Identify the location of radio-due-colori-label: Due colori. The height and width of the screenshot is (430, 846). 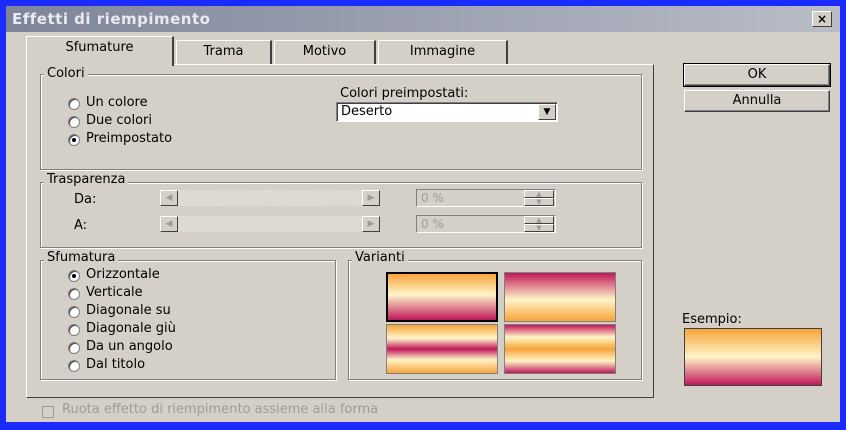
(119, 120).